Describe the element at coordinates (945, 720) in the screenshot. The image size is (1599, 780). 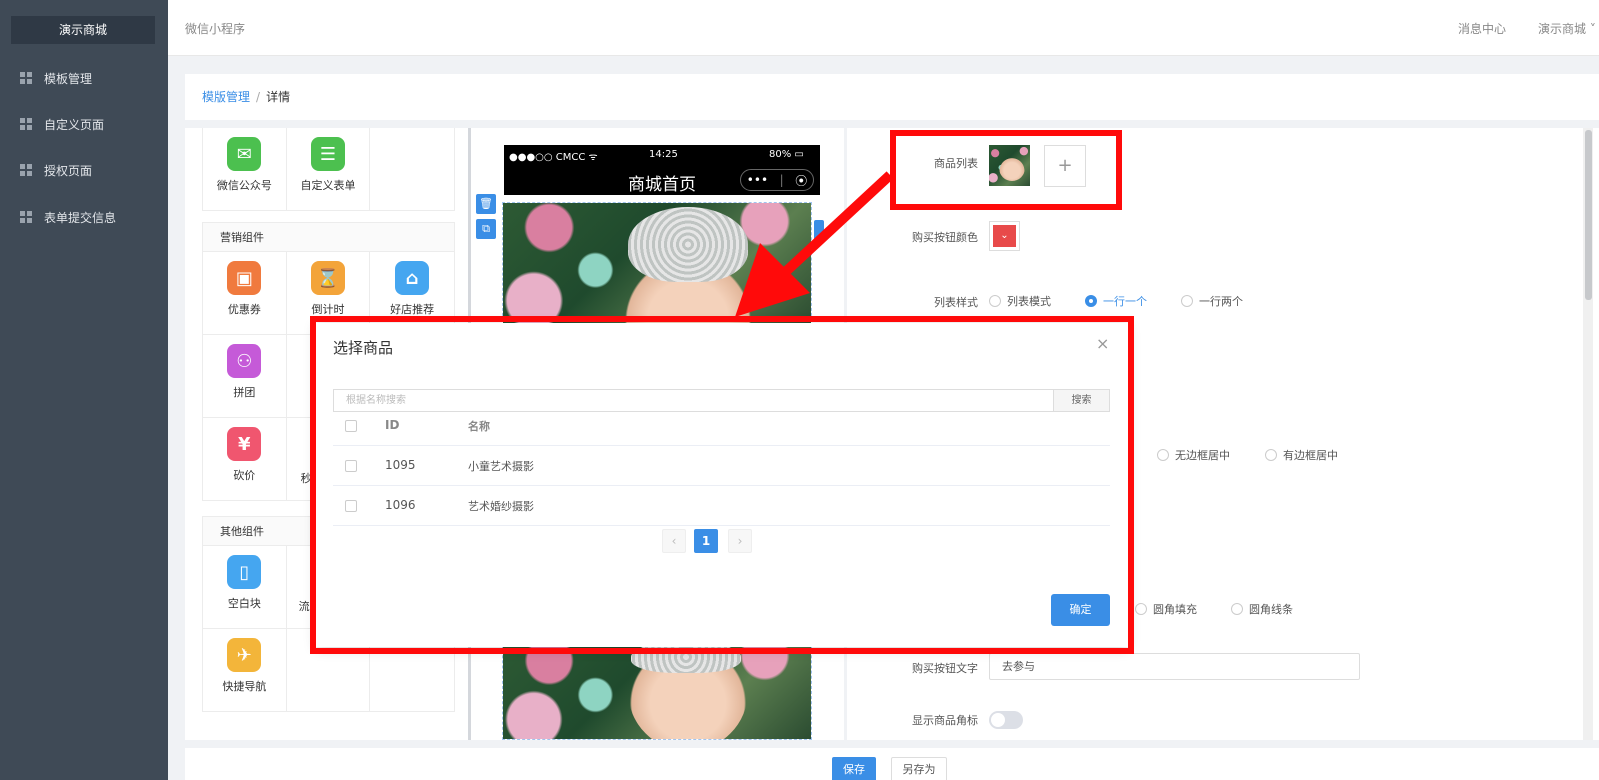
I see `show-badge-label: 显示商品角标` at that location.